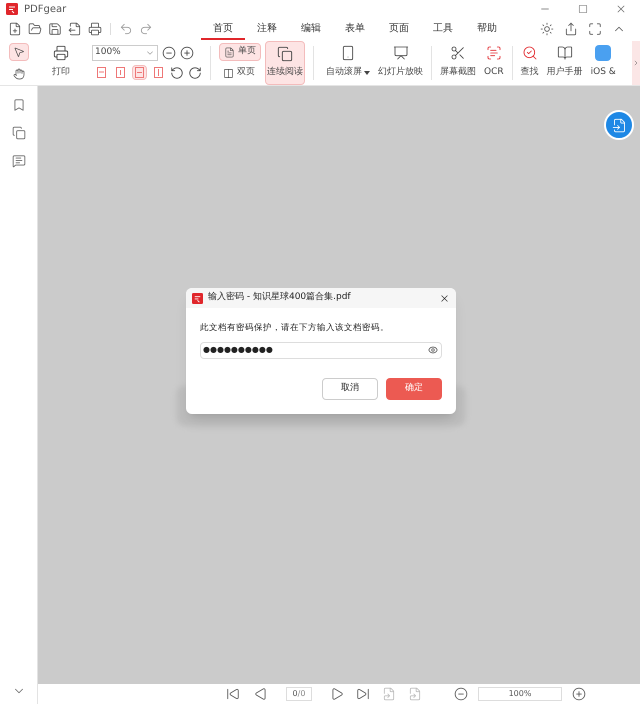 This screenshot has height=704, width=640. I want to click on save-icon, so click(55, 29).